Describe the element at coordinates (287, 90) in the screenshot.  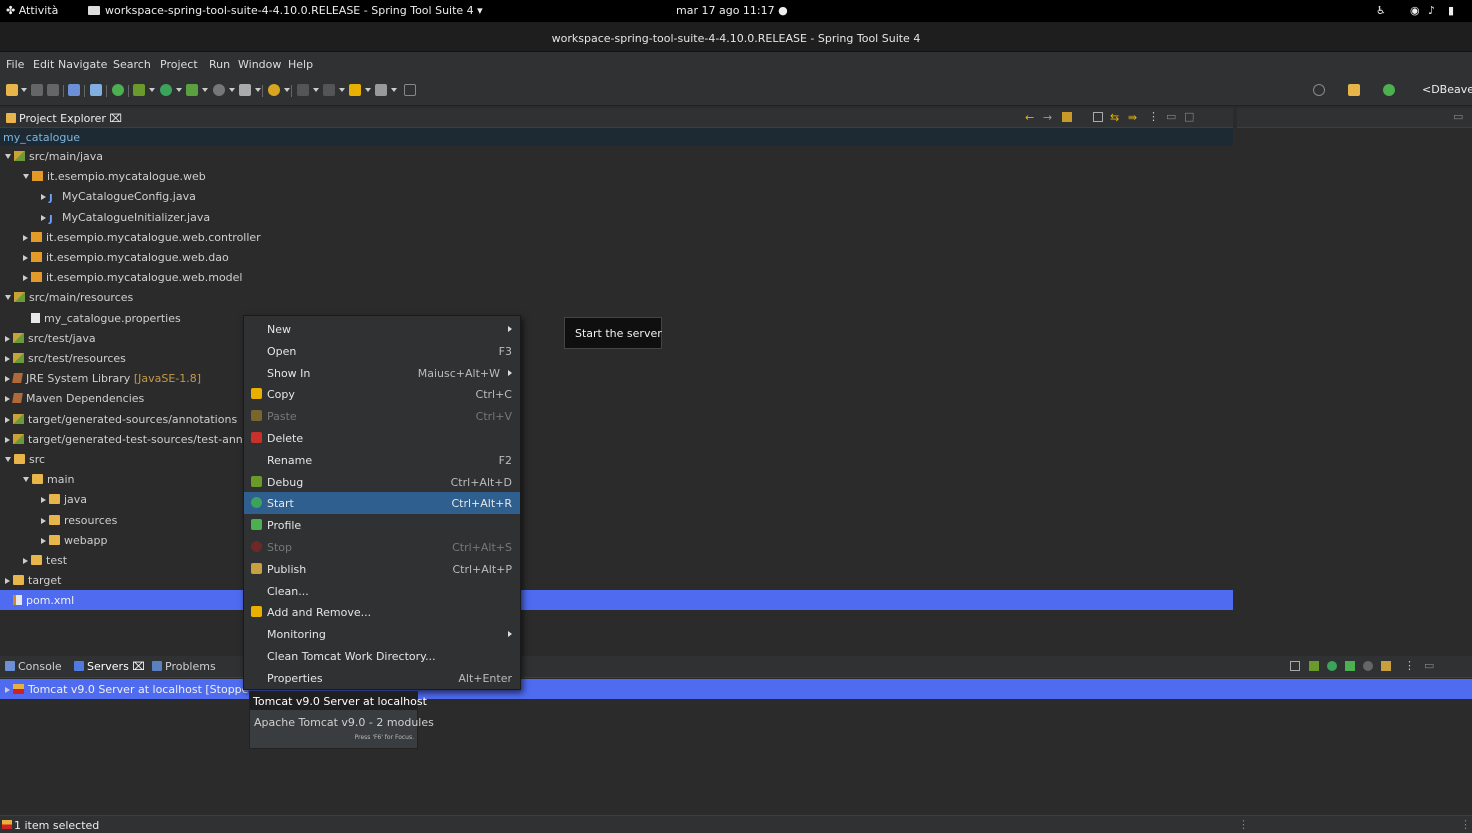
I see `search-dropdown-icon` at that location.